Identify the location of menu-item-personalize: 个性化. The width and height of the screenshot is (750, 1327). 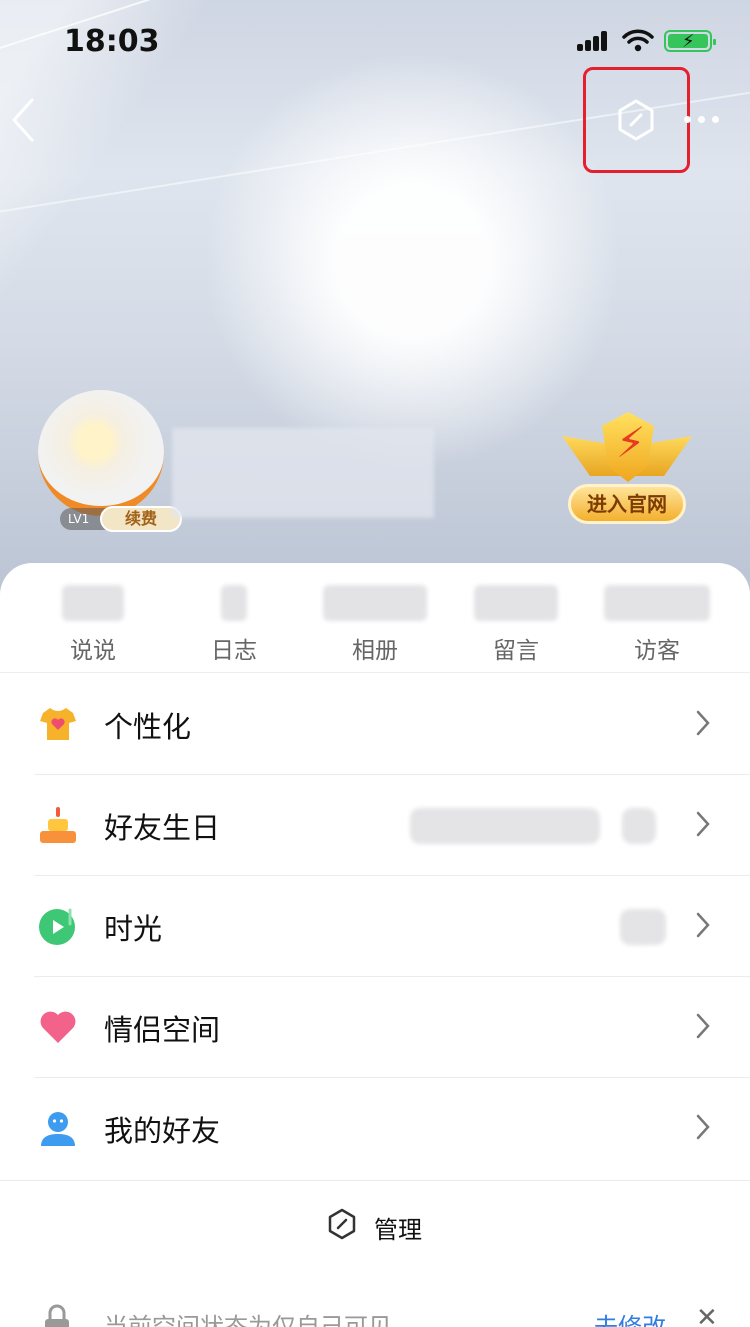
(375, 724).